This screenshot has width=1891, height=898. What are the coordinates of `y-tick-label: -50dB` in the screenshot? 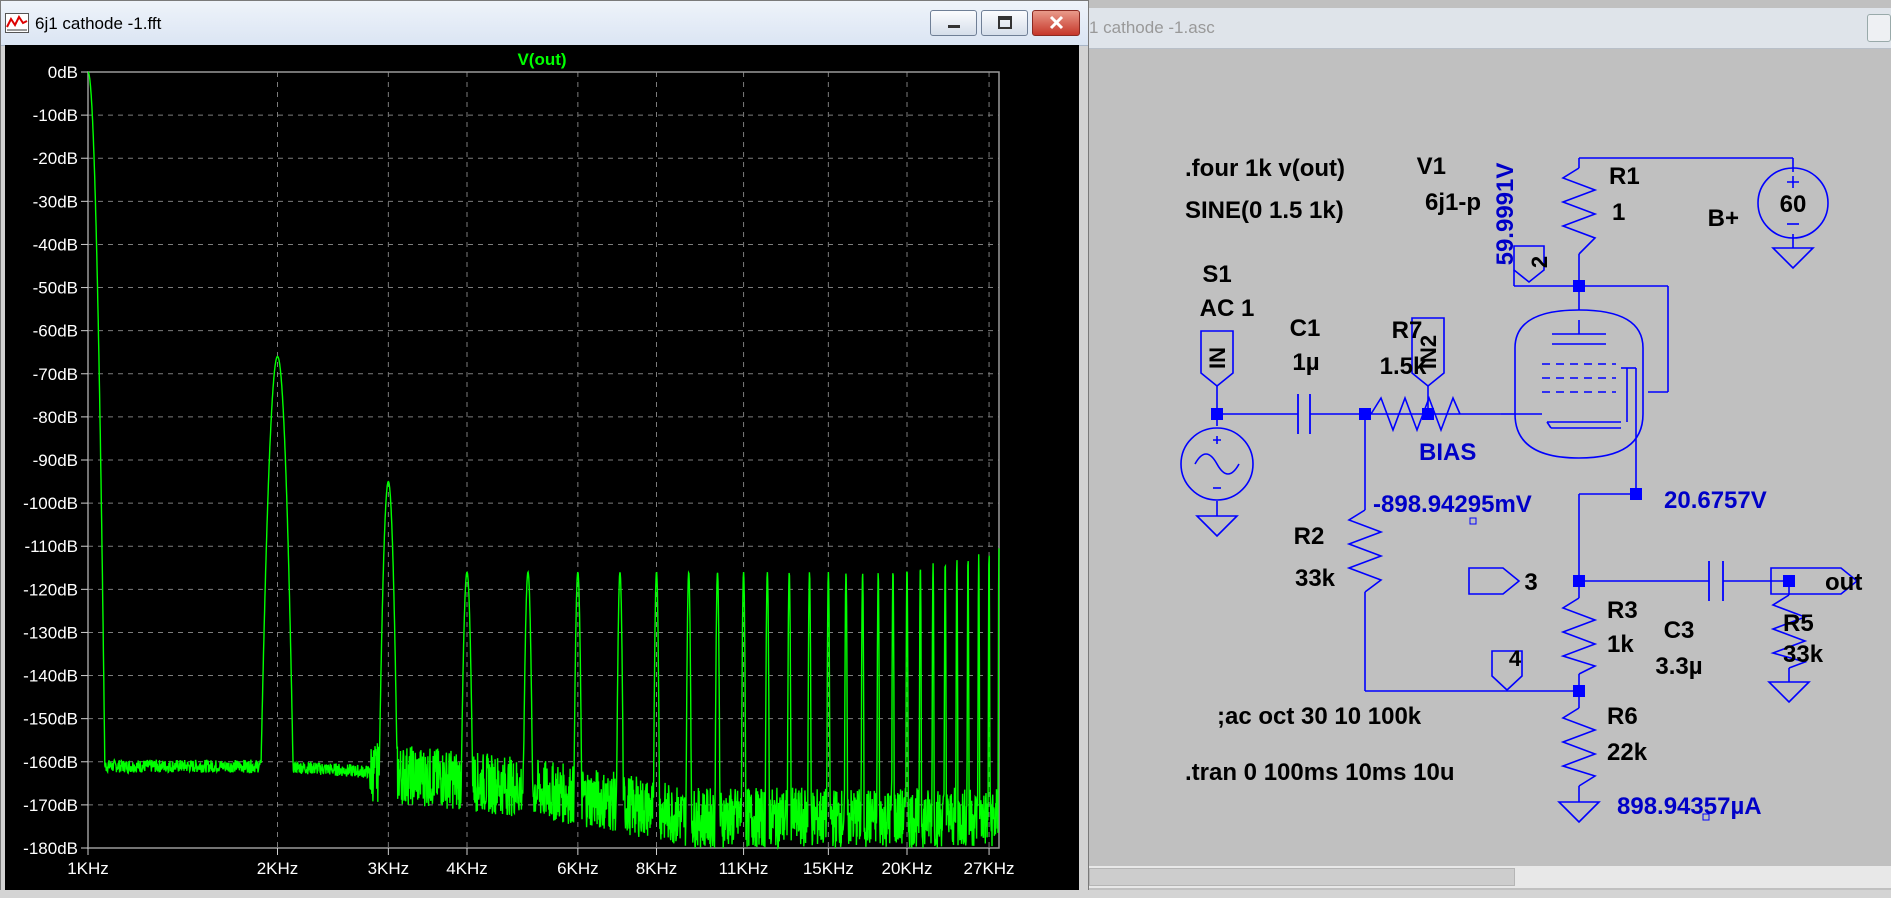 It's located at (55, 288).